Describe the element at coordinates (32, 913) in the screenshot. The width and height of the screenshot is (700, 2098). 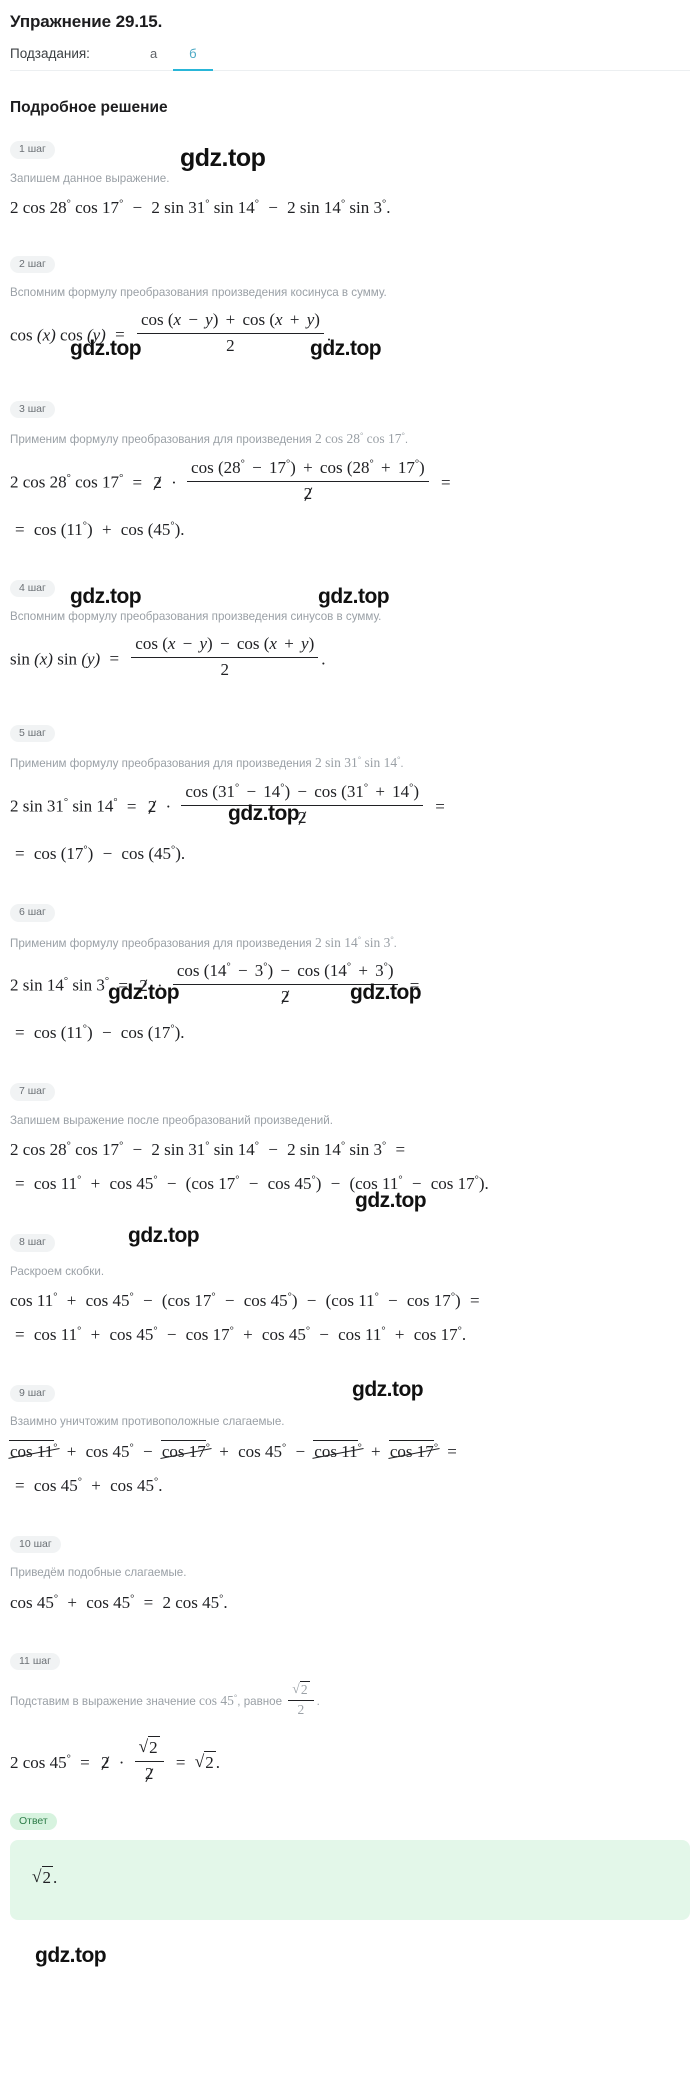
I see `step-badge: 6 шаг` at that location.